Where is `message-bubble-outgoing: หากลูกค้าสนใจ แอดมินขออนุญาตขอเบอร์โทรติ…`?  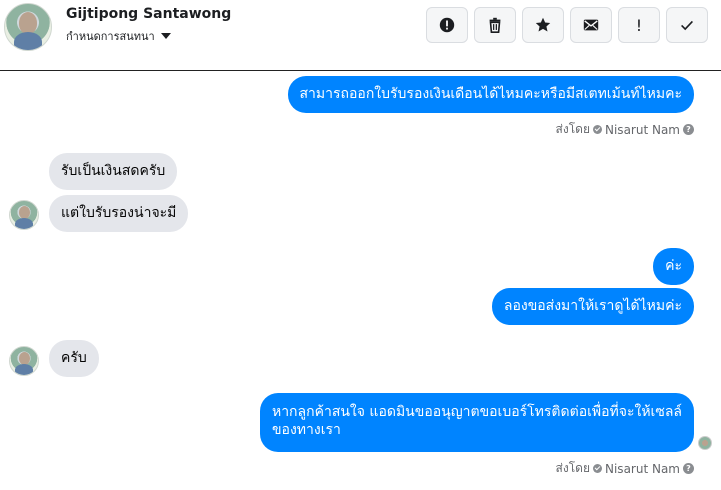 message-bubble-outgoing: หากลูกค้าสนใจ แอดมินขออนุญาตขอเบอร์โทรติ… is located at coordinates (476, 422).